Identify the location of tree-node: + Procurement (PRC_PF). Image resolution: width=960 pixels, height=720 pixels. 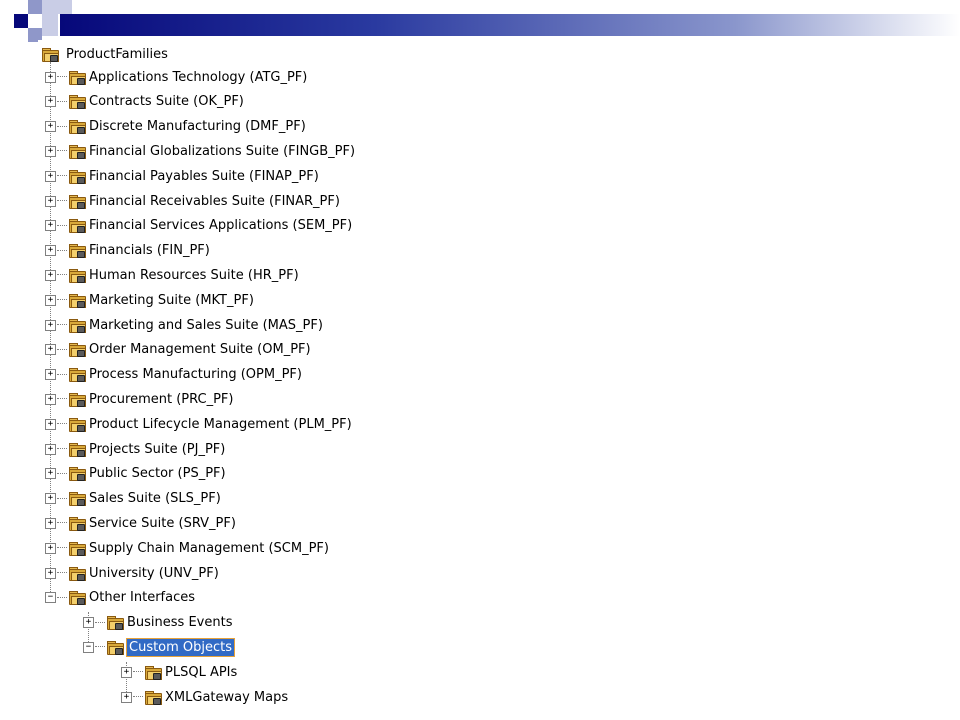
(139, 399).